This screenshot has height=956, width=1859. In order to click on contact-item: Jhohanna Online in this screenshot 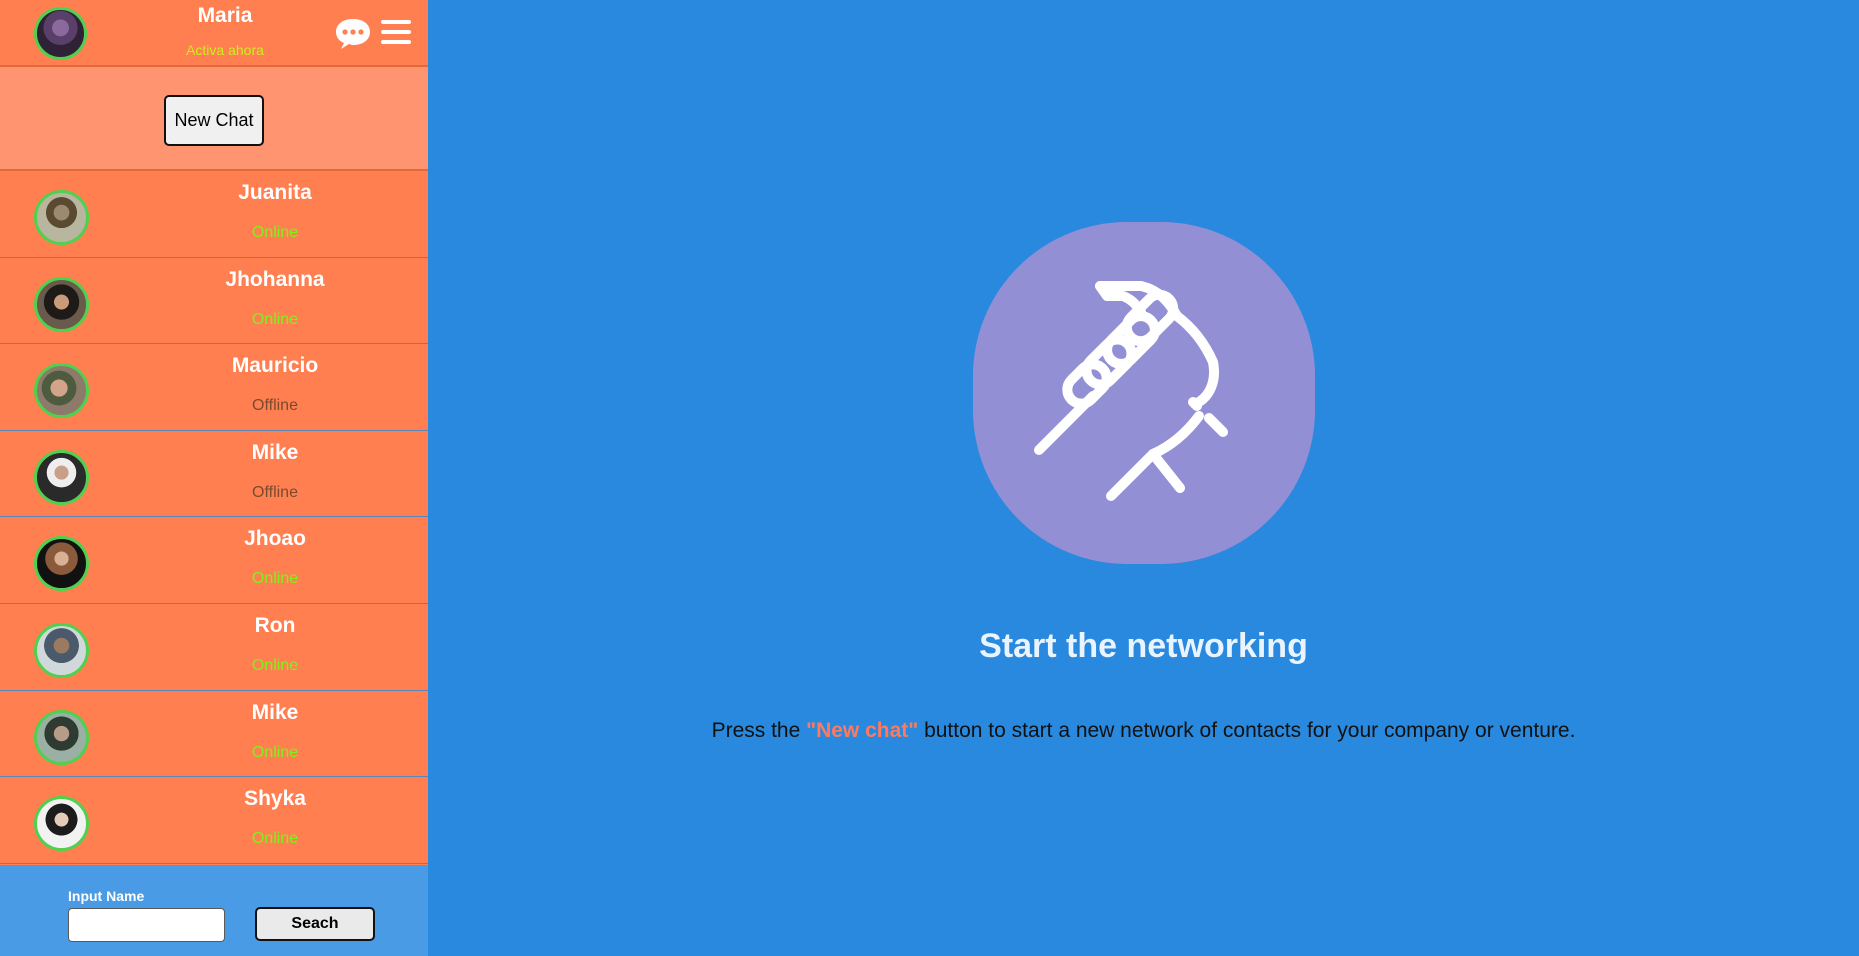, I will do `click(214, 301)`.